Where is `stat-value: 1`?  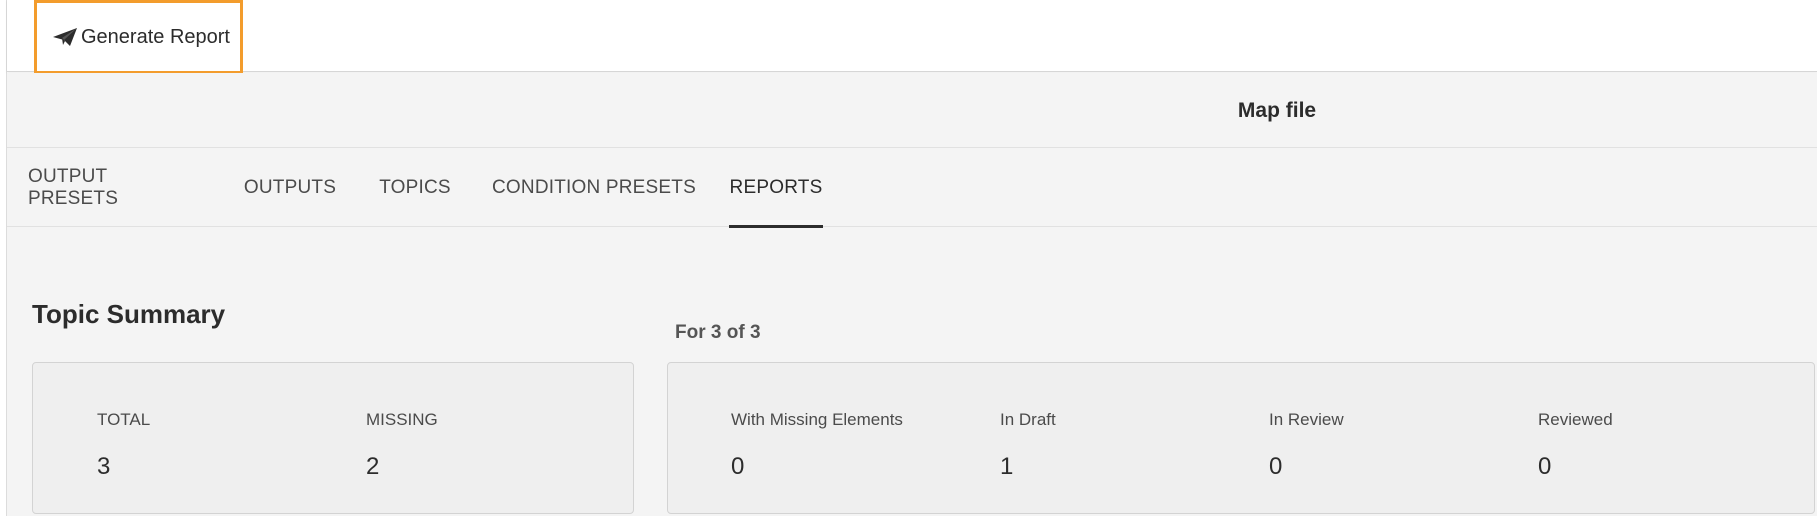
stat-value: 1 is located at coordinates (1007, 466).